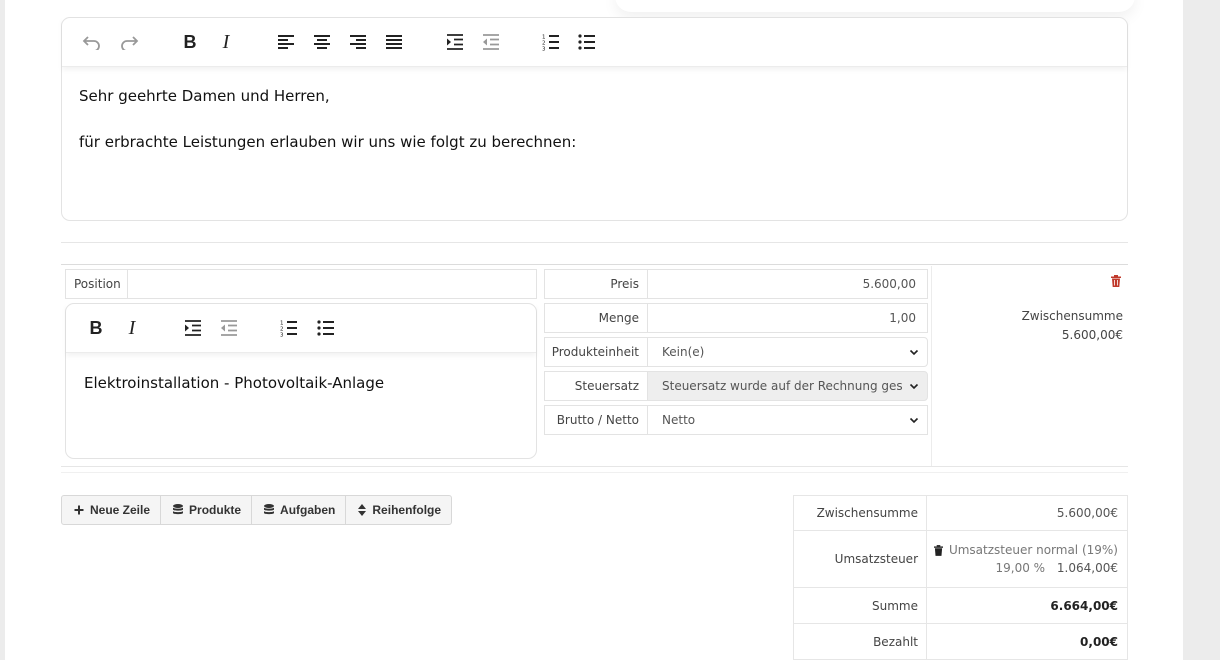  What do you see at coordinates (1020, 568) in the screenshot?
I see `totals-vat-rate: 19,00 %` at bounding box center [1020, 568].